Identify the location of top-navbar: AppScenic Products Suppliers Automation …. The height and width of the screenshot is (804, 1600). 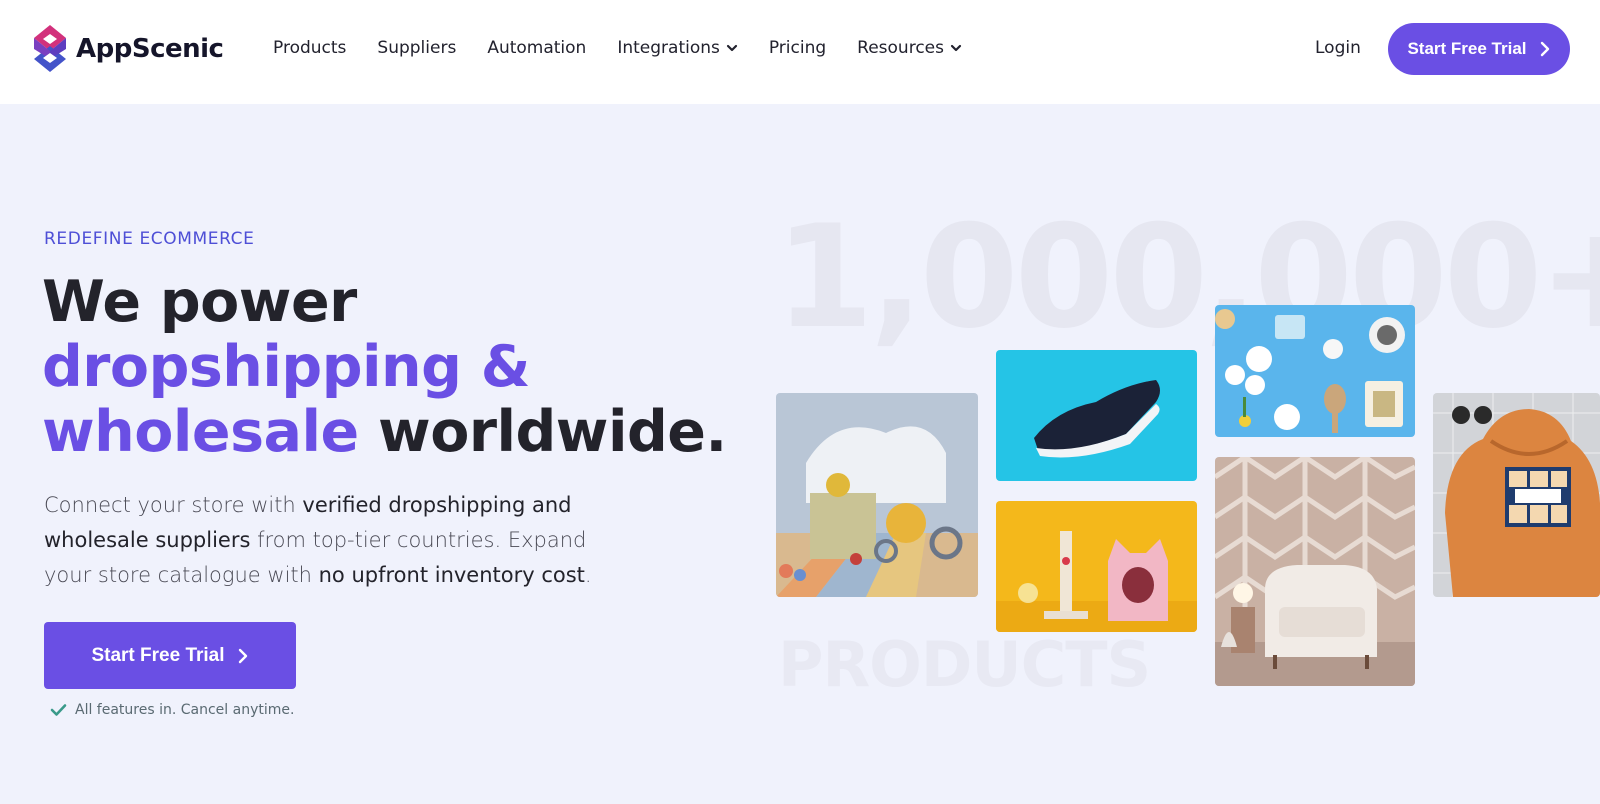
(800, 52).